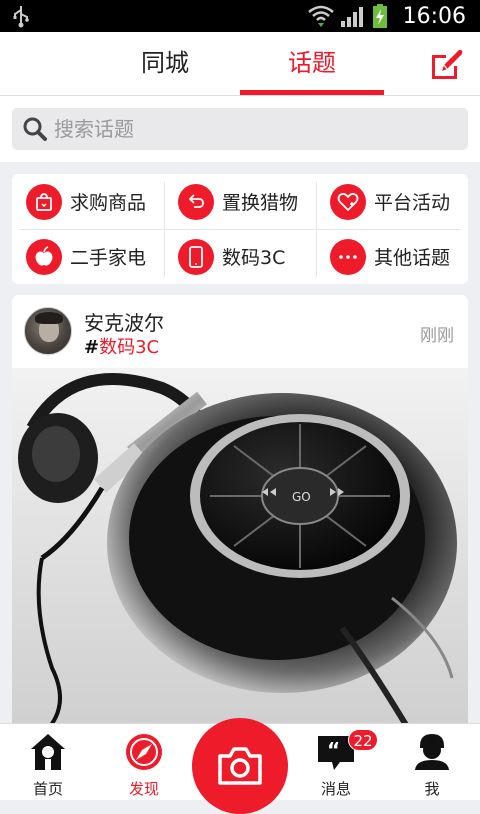 The height and width of the screenshot is (814, 480). What do you see at coordinates (335, 789) in the screenshot?
I see `nav-messages-label: 消息` at bounding box center [335, 789].